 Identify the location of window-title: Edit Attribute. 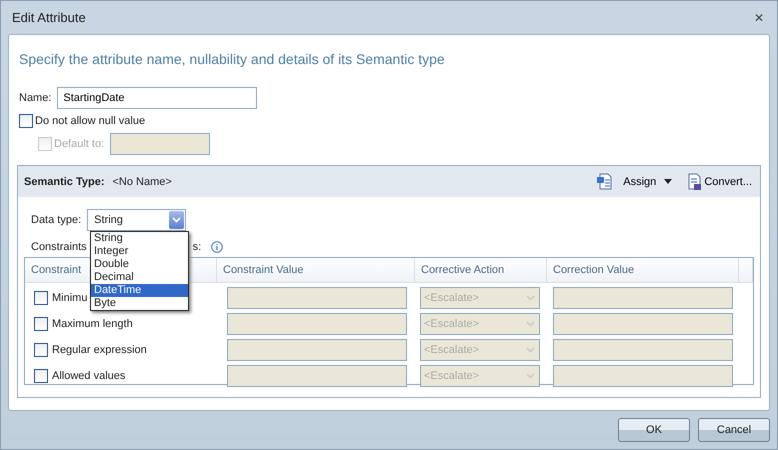
(49, 17).